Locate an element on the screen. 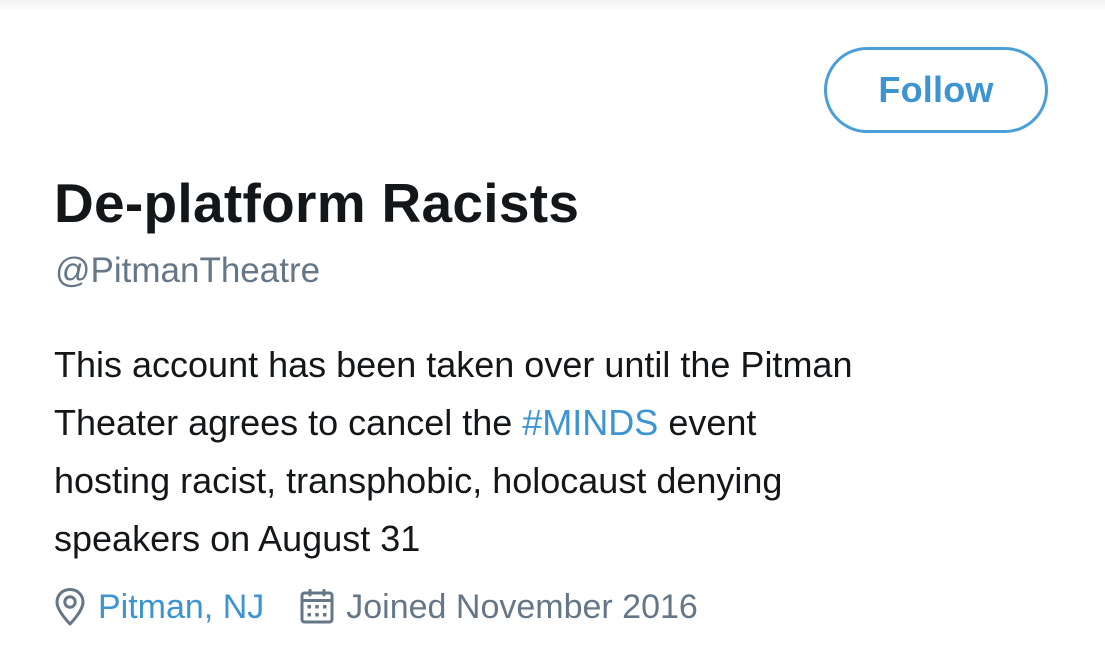 This screenshot has width=1105, height=649. follow-button: Follow is located at coordinates (936, 90).